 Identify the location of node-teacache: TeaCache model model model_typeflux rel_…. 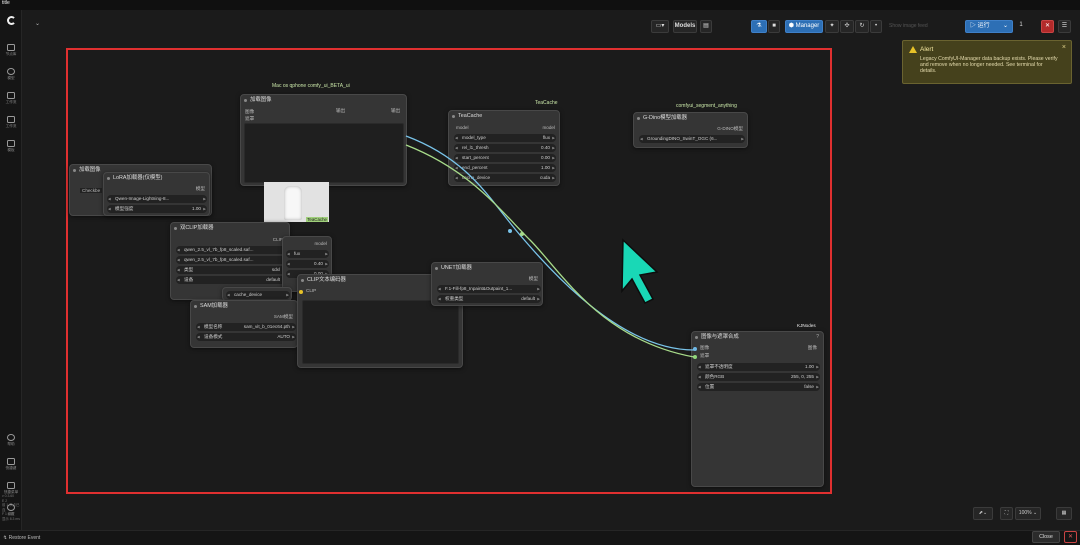
(504, 148).